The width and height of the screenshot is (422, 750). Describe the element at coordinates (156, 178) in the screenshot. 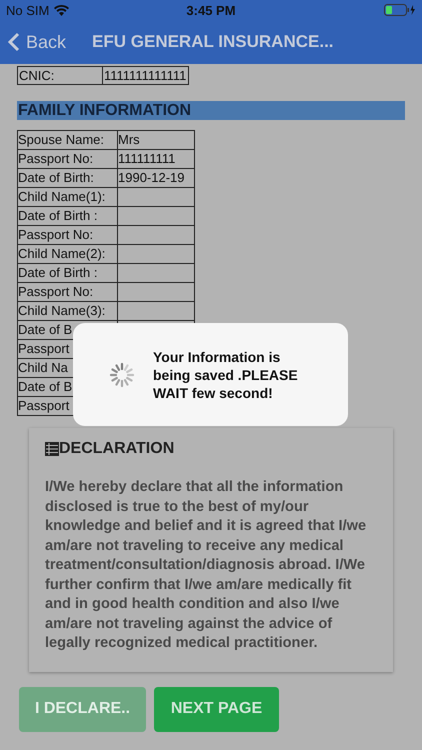

I see `table-cell: 1990-12-19` at that location.